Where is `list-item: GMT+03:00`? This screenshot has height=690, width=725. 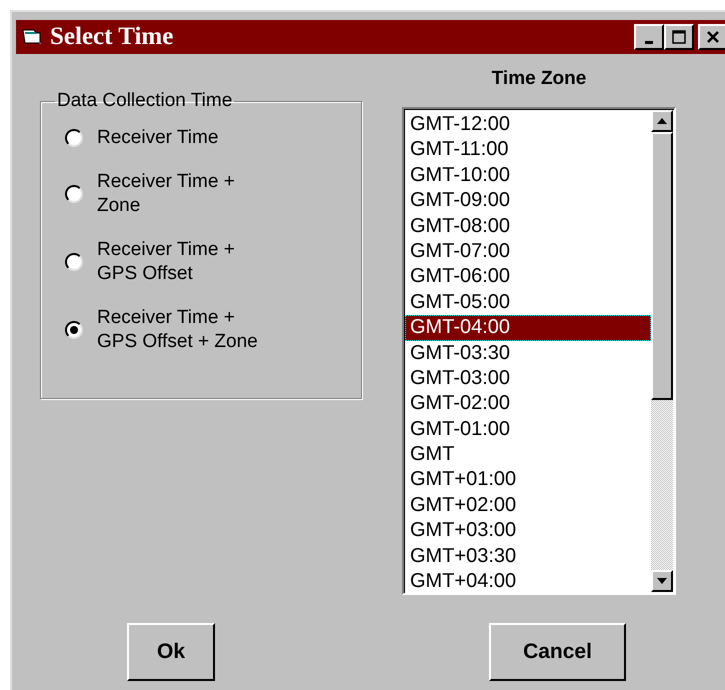
list-item: GMT+03:00 is located at coordinates (528, 531).